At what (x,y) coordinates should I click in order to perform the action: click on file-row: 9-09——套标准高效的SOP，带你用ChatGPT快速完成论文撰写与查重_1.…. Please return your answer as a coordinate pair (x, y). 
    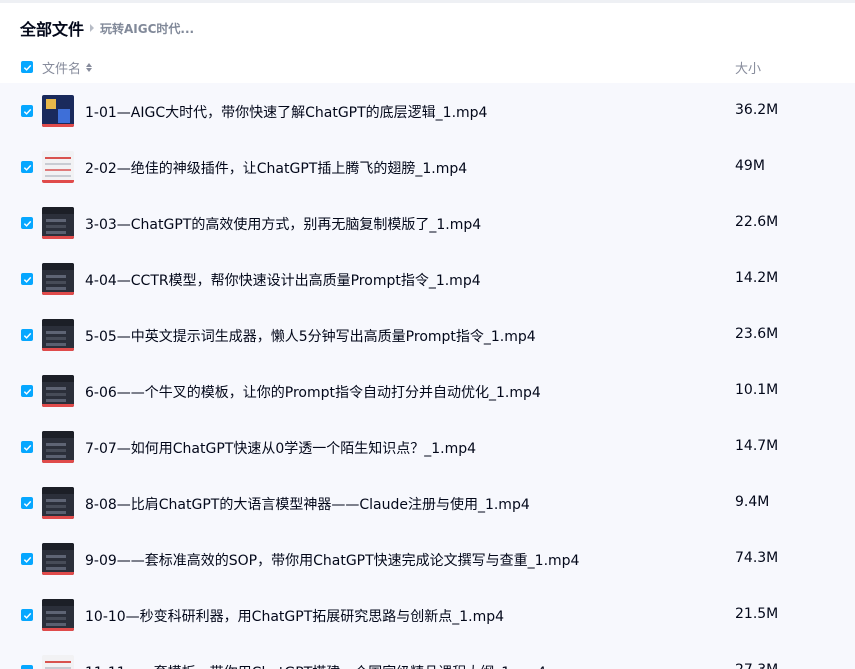
    Looking at the image, I should click on (427, 559).